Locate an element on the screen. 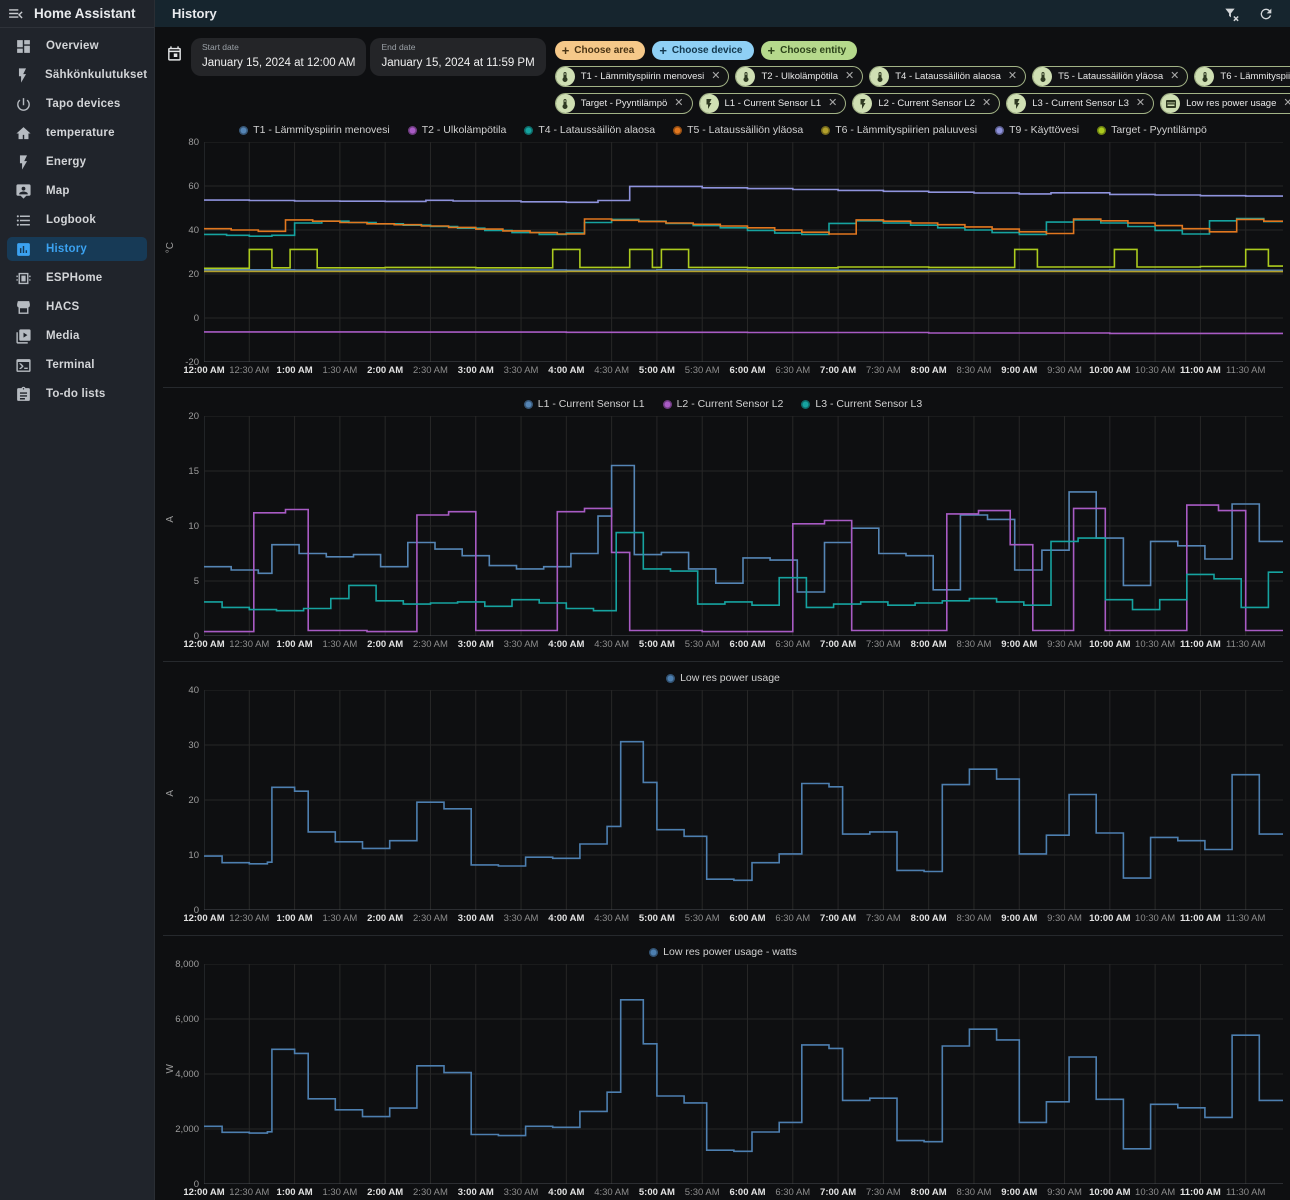  entity-chip-t5-latauss-ili-n-yl-osa: T5 - Lataussäiliön yläosa ✕ is located at coordinates (1110, 76).